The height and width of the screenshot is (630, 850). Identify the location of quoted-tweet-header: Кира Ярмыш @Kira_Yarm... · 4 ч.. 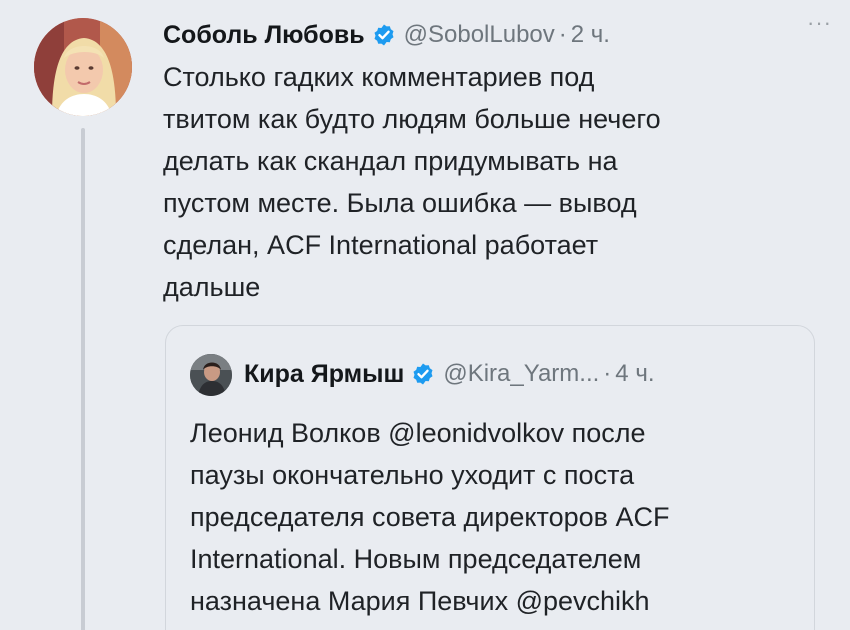
(449, 374).